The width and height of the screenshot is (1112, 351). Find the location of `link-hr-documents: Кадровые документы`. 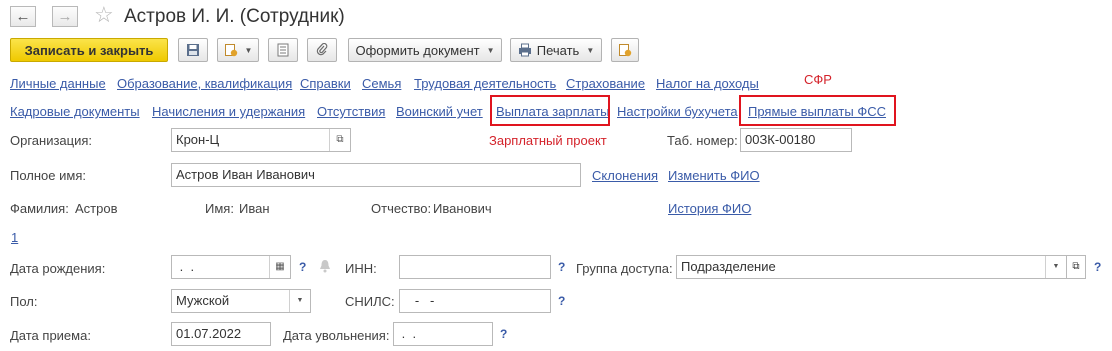

link-hr-documents: Кадровые документы is located at coordinates (75, 111).